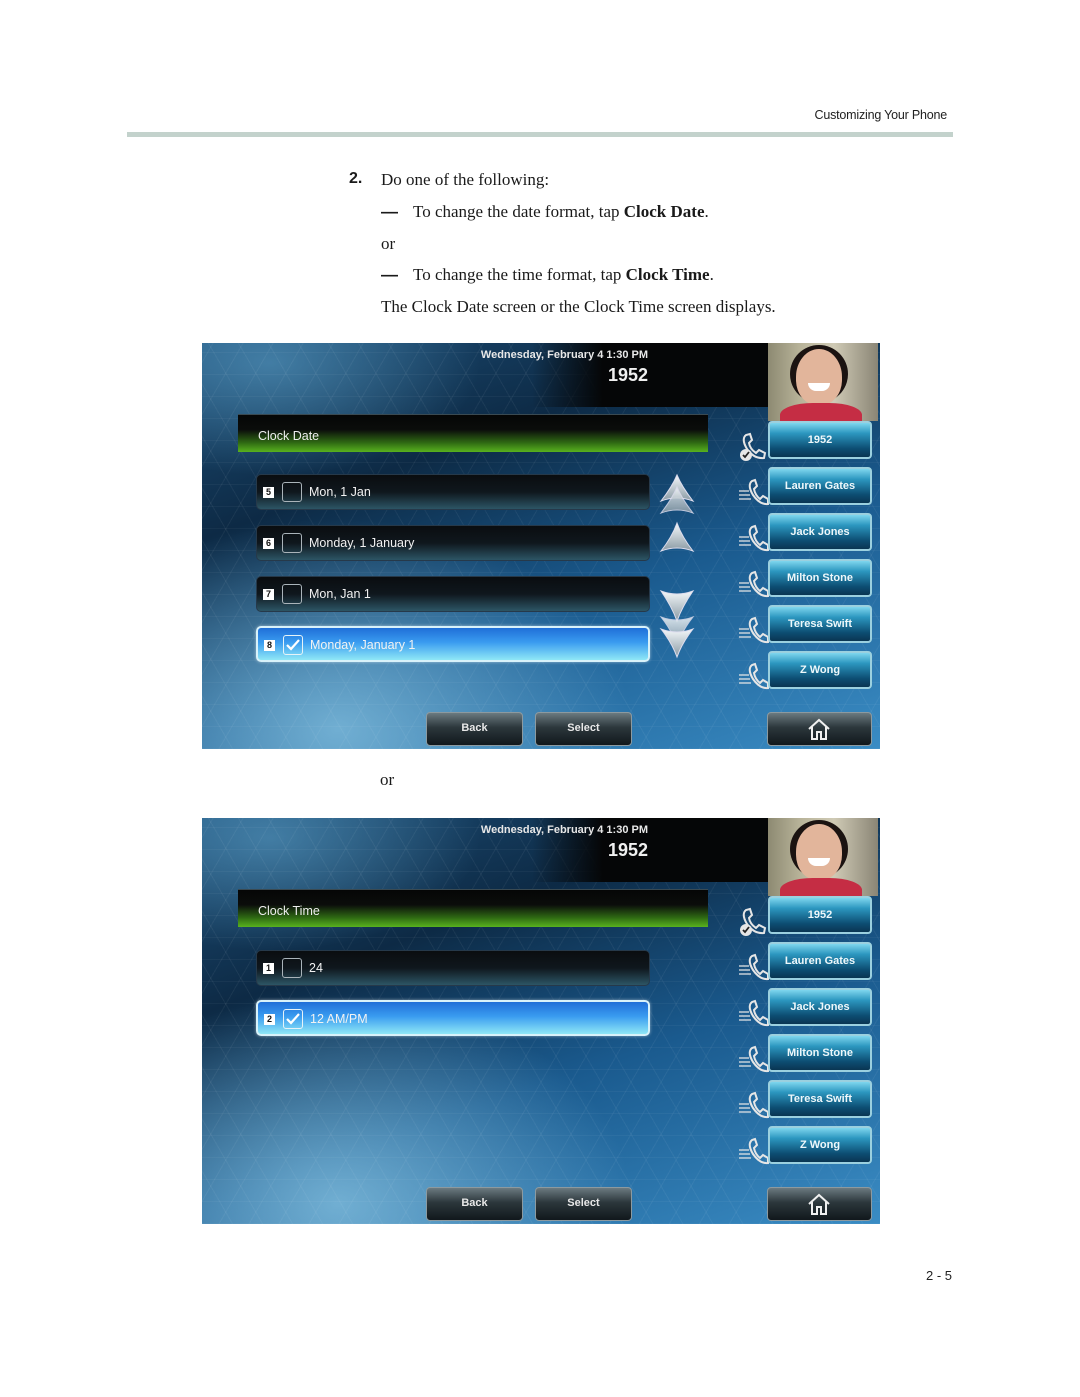  Describe the element at coordinates (677, 541) in the screenshot. I see `scroll-up-icon` at that location.